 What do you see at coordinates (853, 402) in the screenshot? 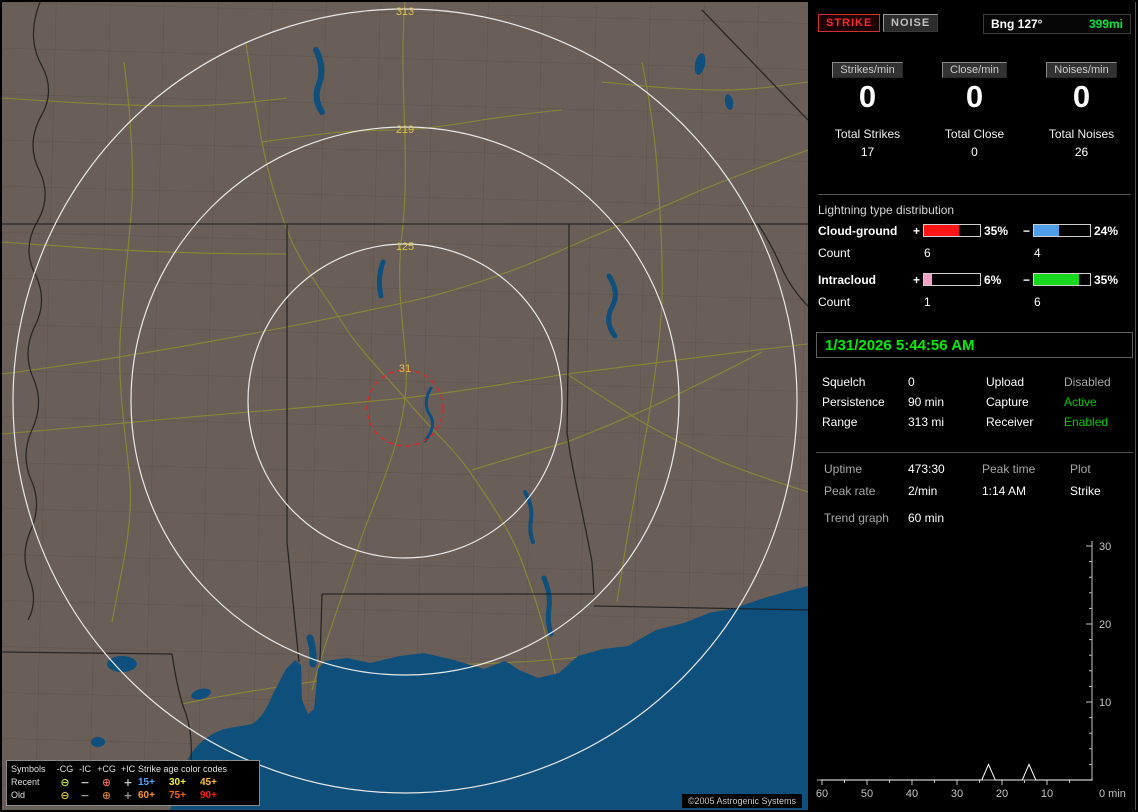
I see `persistence-label: Persistence` at bounding box center [853, 402].